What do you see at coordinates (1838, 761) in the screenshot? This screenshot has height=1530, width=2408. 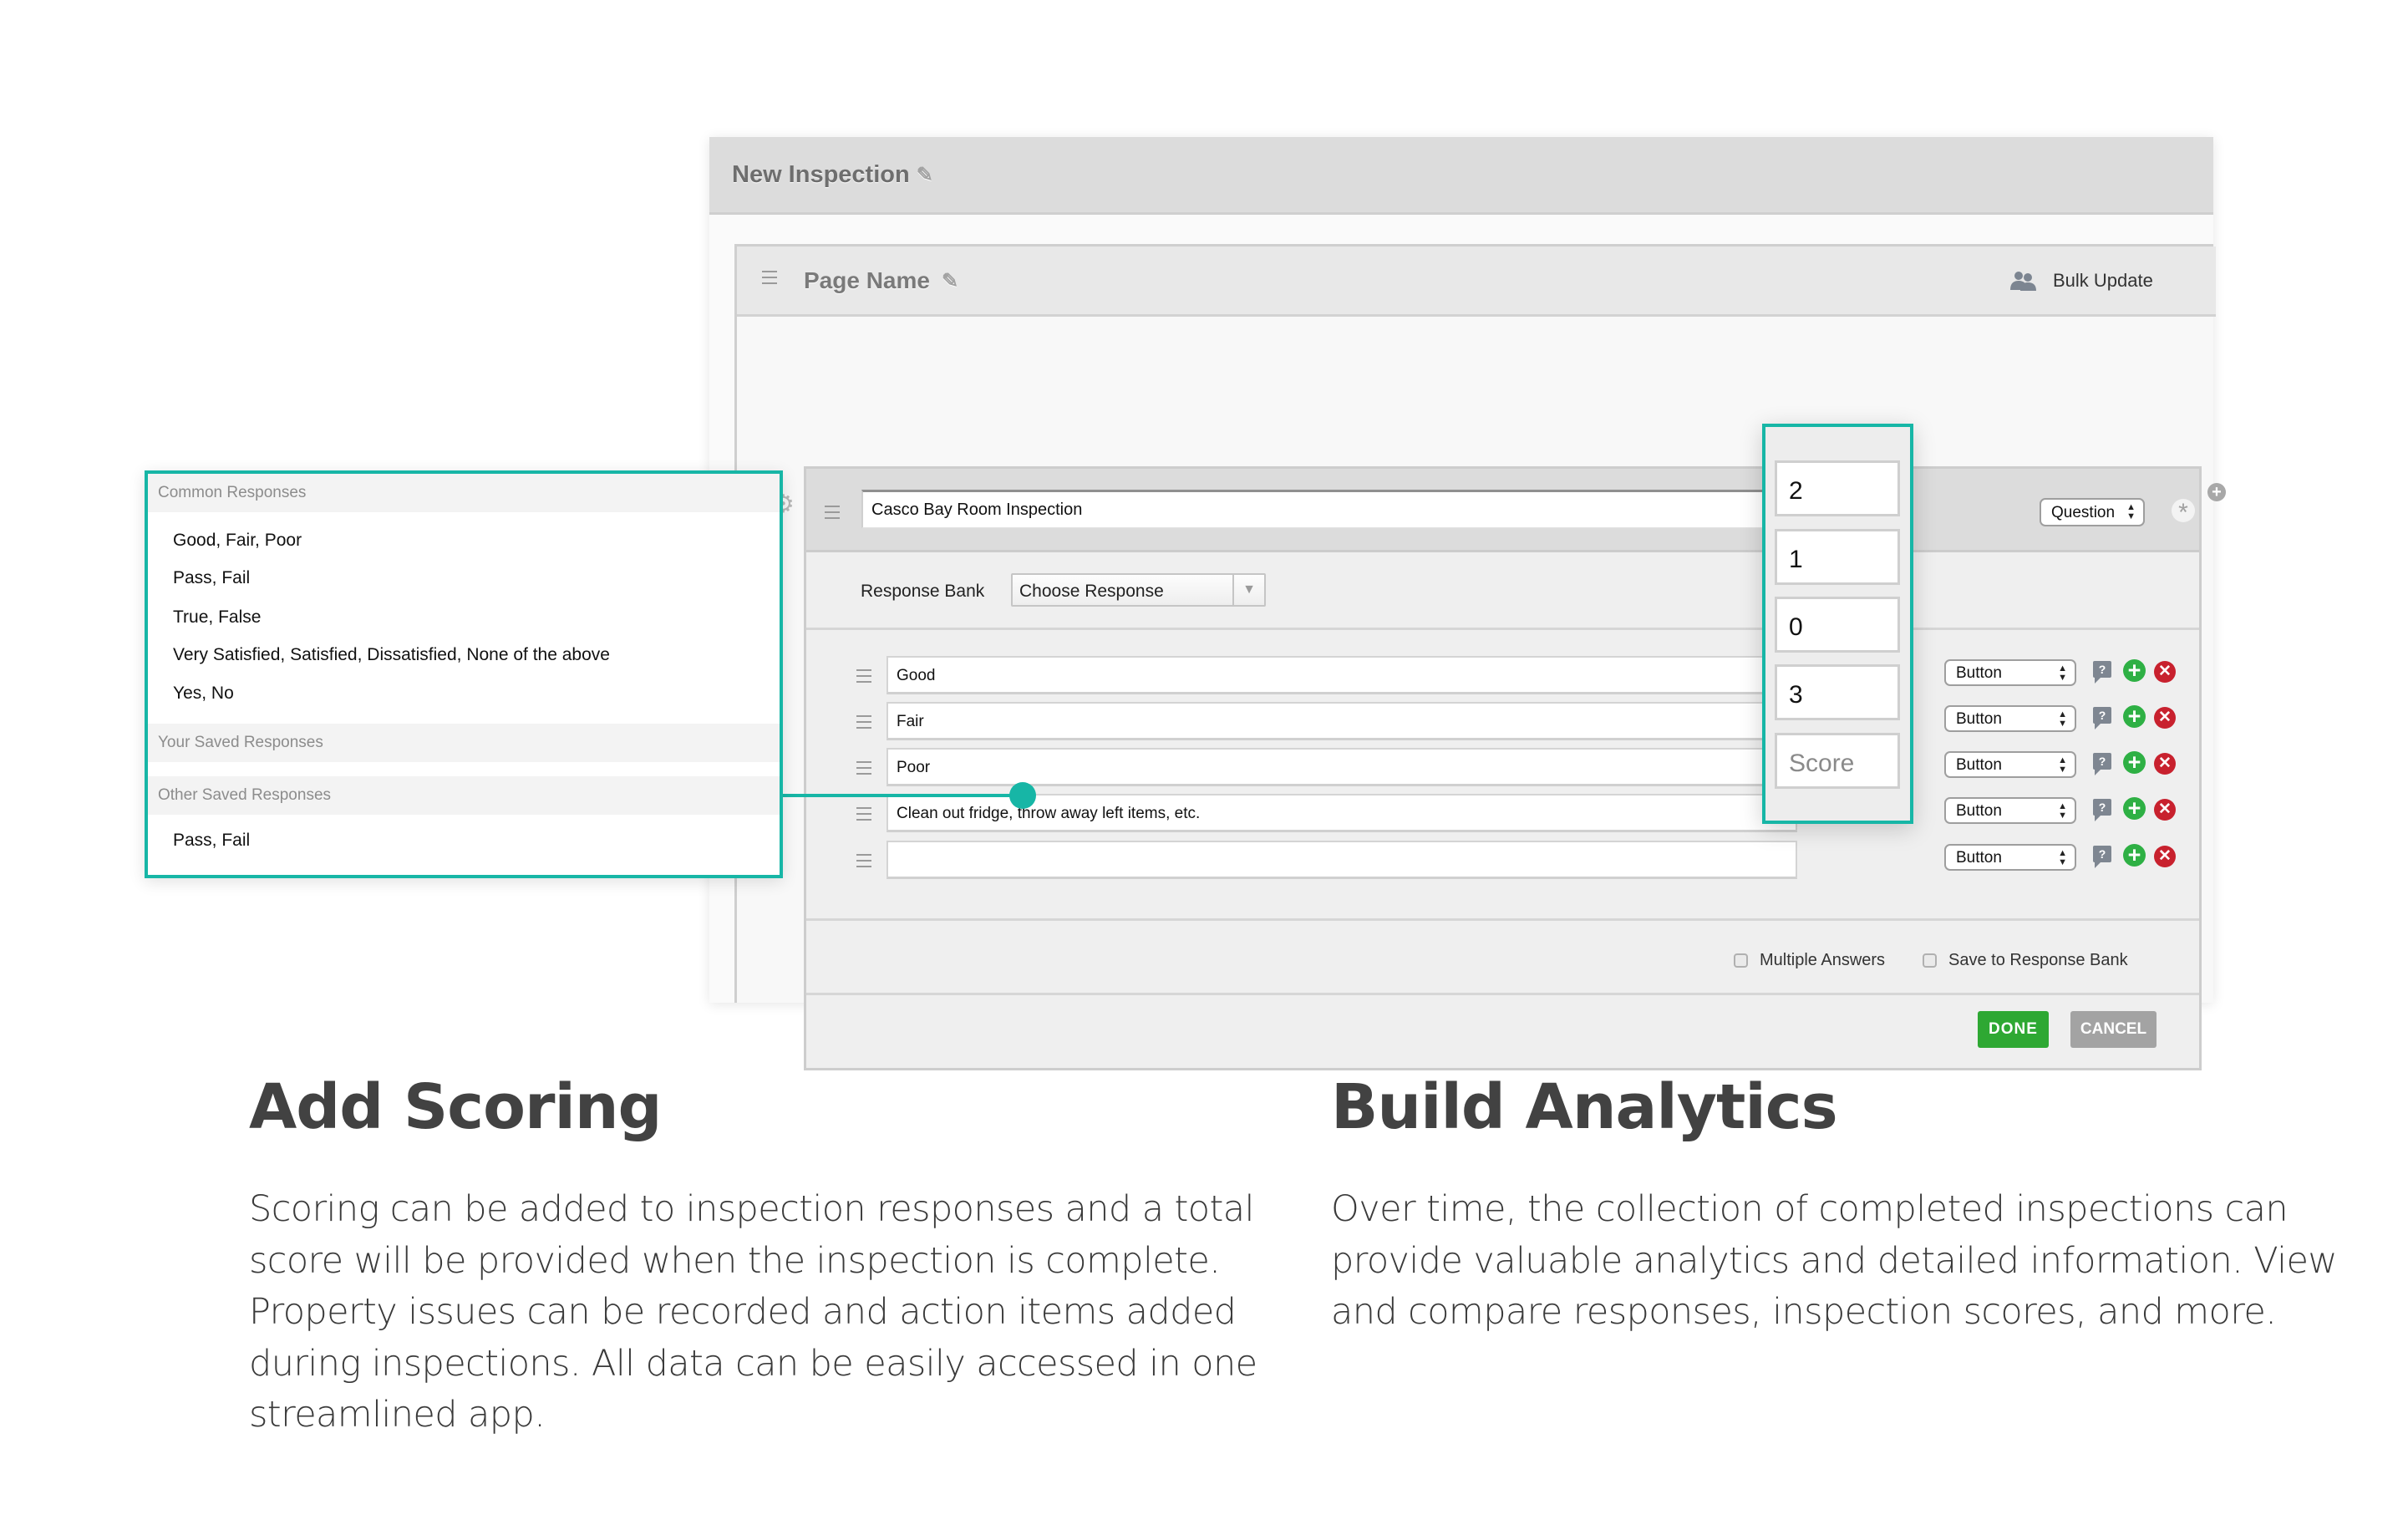 I see `score-input-empty: Score` at bounding box center [1838, 761].